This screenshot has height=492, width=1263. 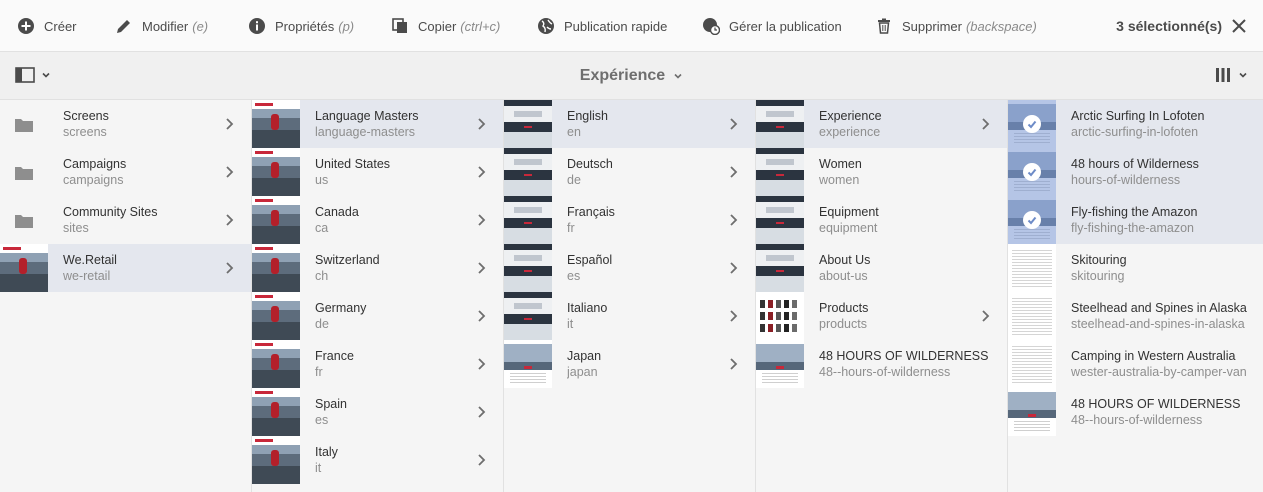 What do you see at coordinates (377, 412) in the screenshot?
I see `list-item: Spain es` at bounding box center [377, 412].